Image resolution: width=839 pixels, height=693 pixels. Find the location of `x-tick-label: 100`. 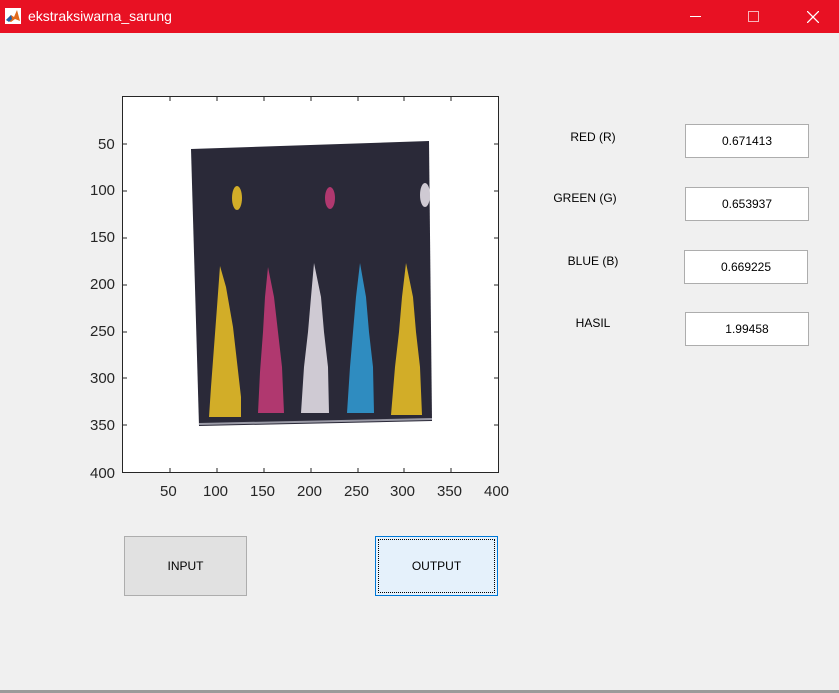

x-tick-label: 100 is located at coordinates (216, 491).